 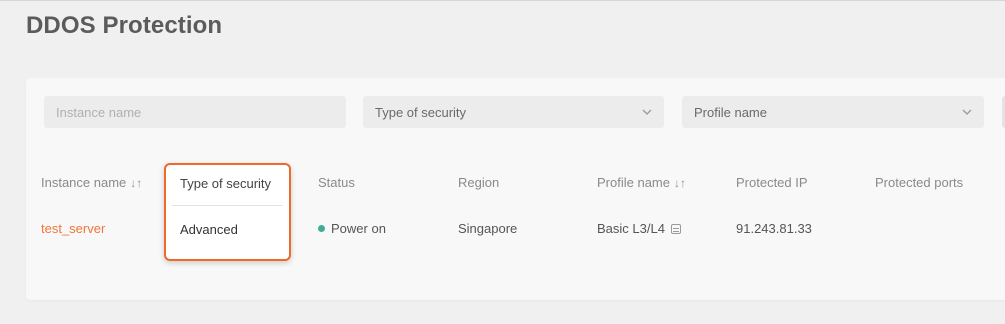 I want to click on status-label: Power on, so click(x=358, y=228).